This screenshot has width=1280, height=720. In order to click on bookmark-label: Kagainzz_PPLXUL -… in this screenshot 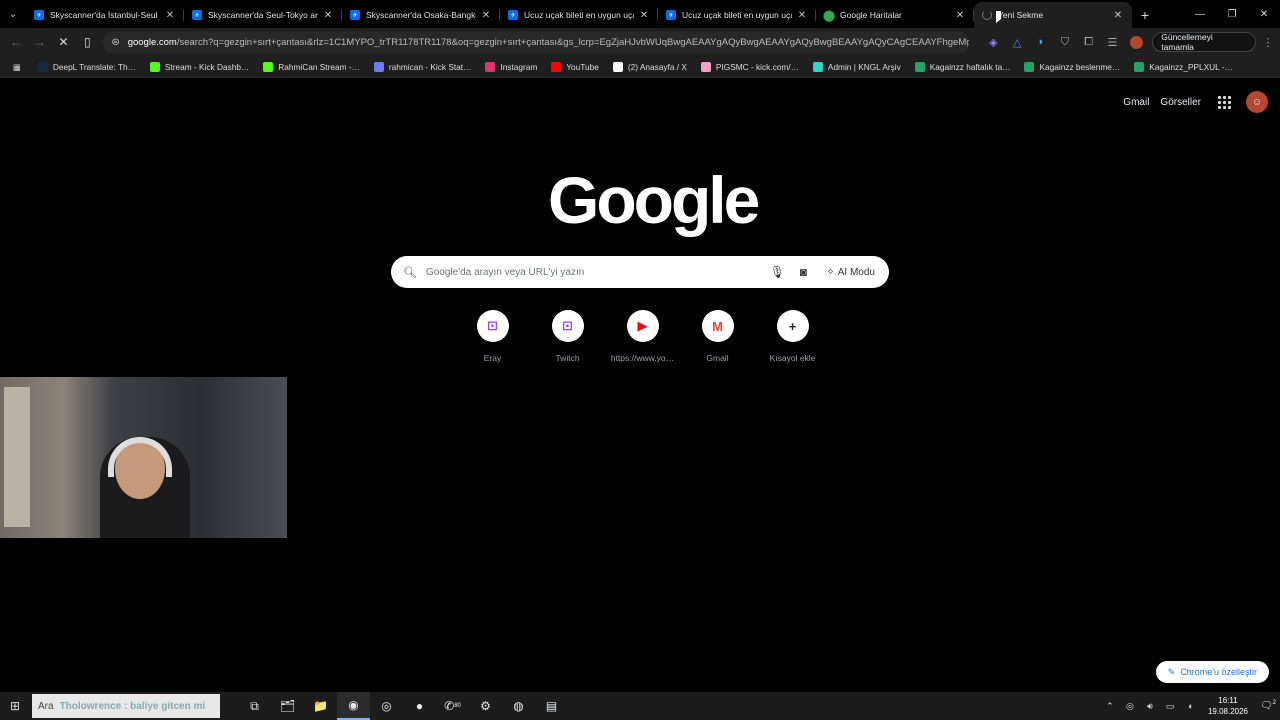, I will do `click(1191, 66)`.